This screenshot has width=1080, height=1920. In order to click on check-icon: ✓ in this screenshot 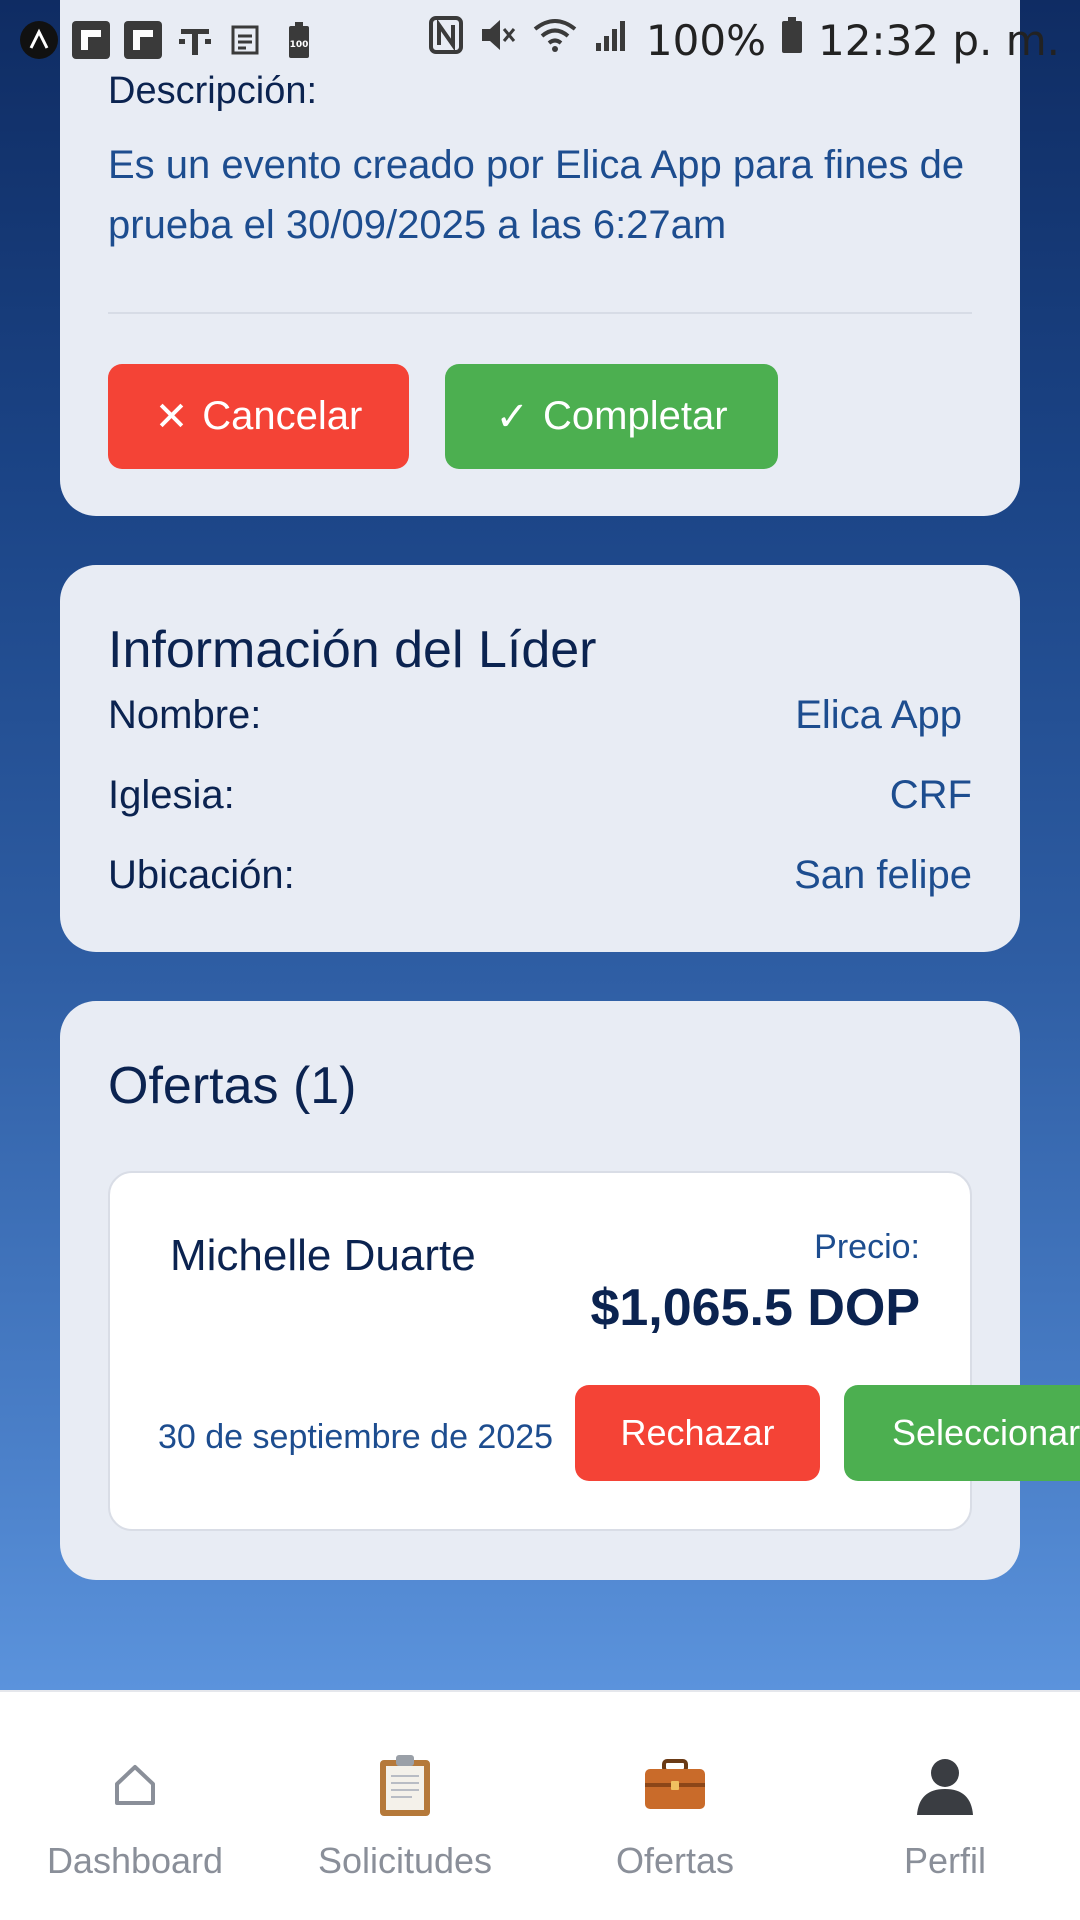, I will do `click(512, 416)`.